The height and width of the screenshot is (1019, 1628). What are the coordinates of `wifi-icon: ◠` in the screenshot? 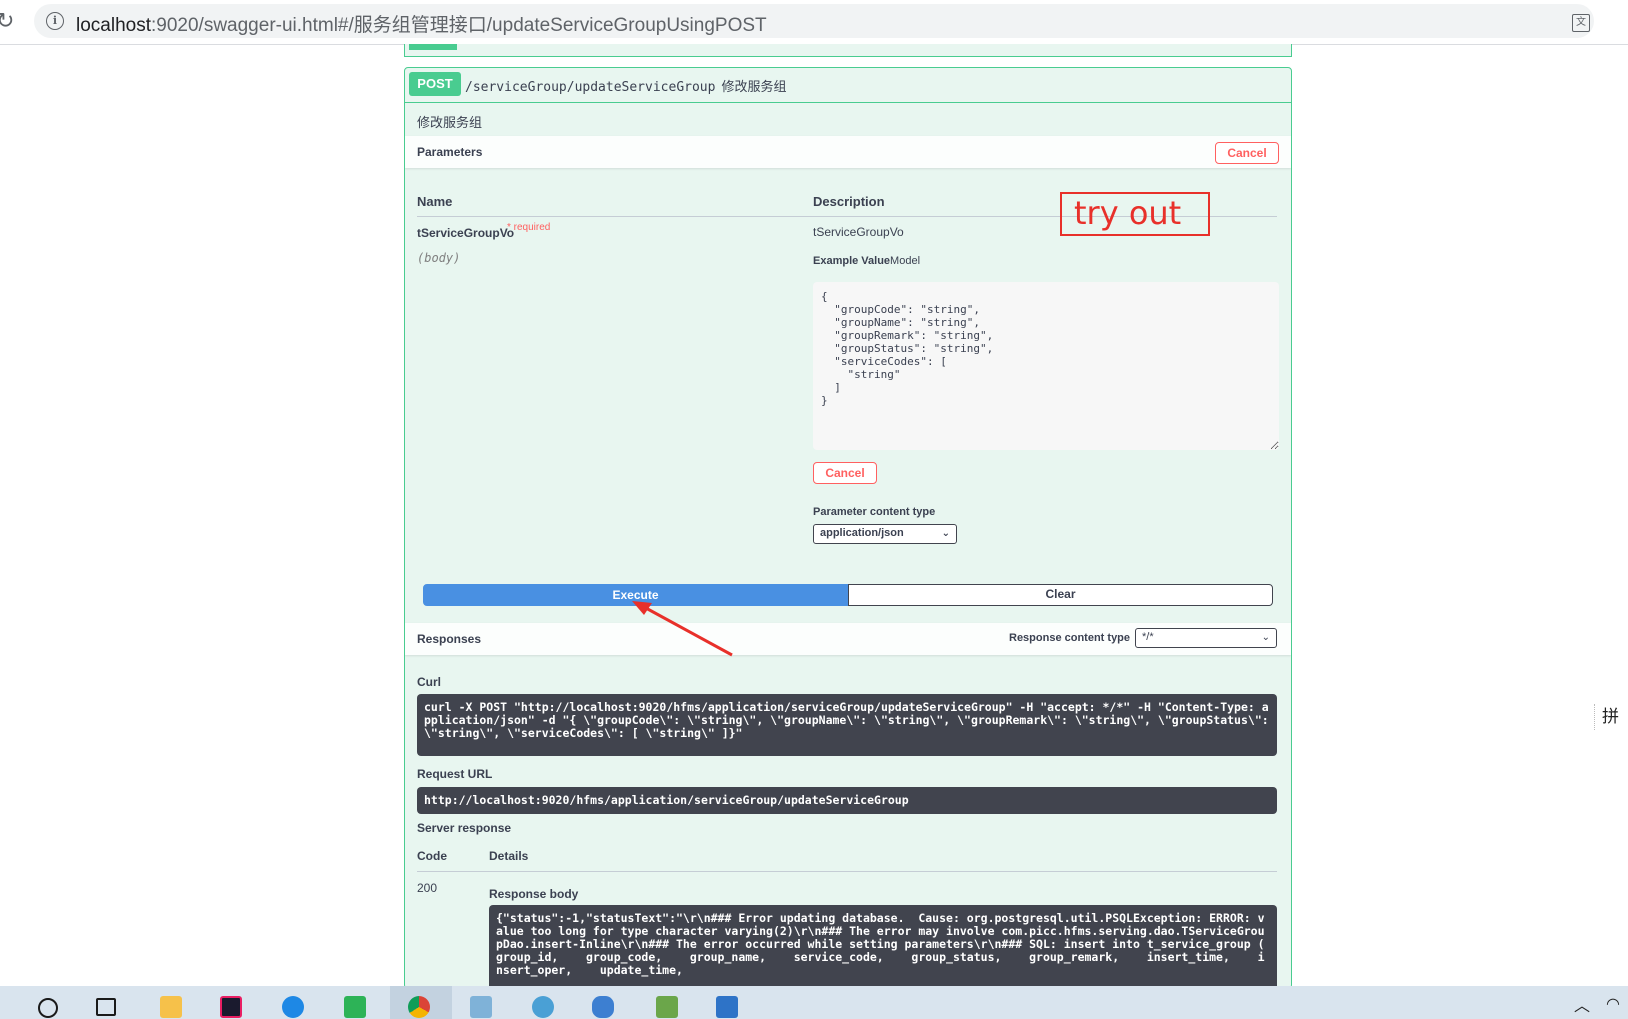 It's located at (1613, 1004).